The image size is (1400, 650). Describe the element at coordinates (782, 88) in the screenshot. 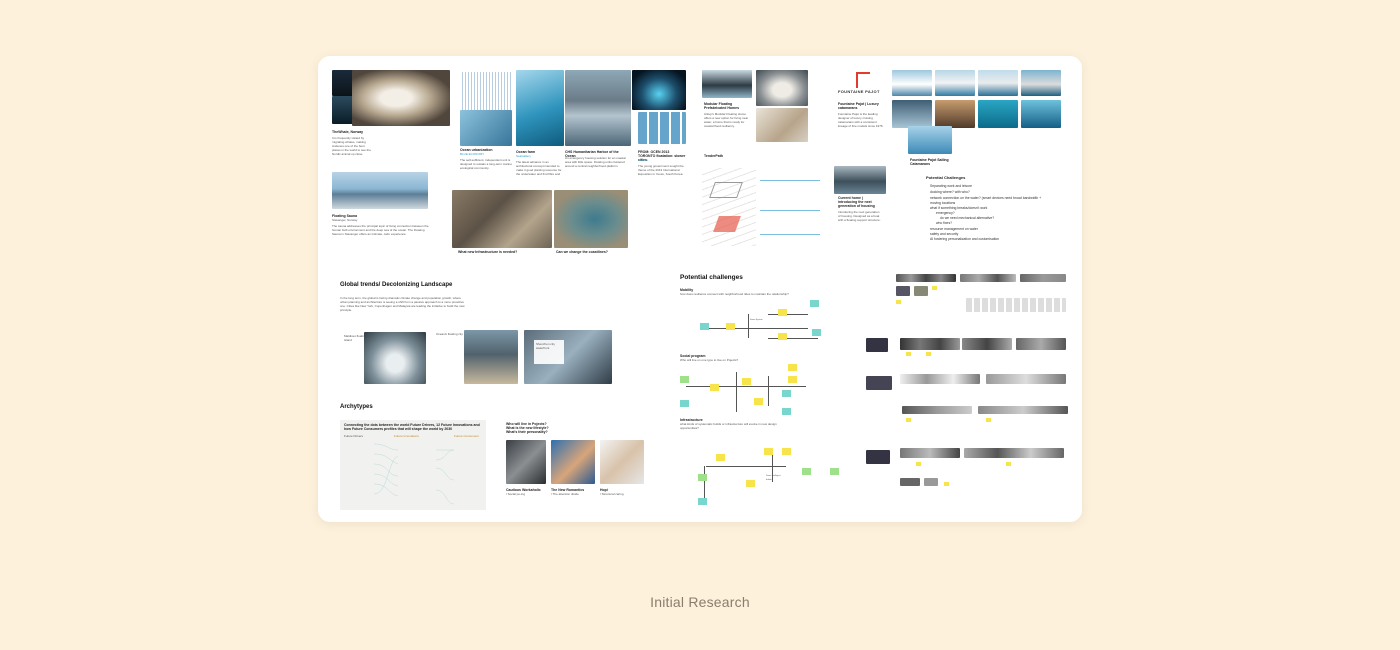

I see `pod-home-image` at that location.